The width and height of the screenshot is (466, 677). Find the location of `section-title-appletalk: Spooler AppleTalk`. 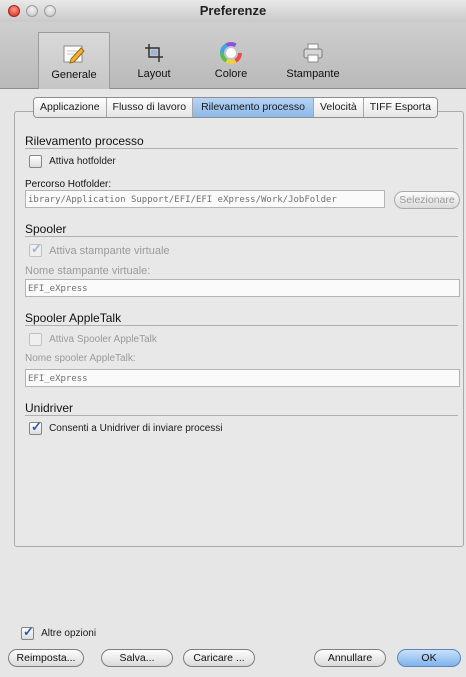

section-title-appletalk: Spooler AppleTalk is located at coordinates (73, 318).